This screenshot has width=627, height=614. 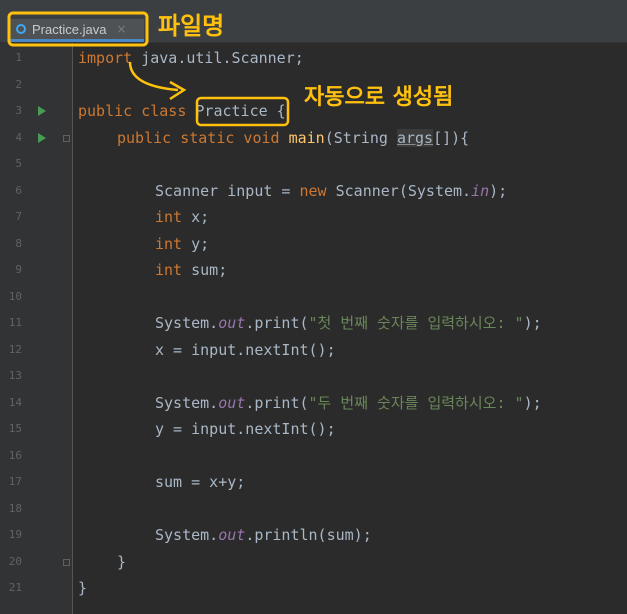 I want to click on code-line-20: }, so click(x=122, y=561).